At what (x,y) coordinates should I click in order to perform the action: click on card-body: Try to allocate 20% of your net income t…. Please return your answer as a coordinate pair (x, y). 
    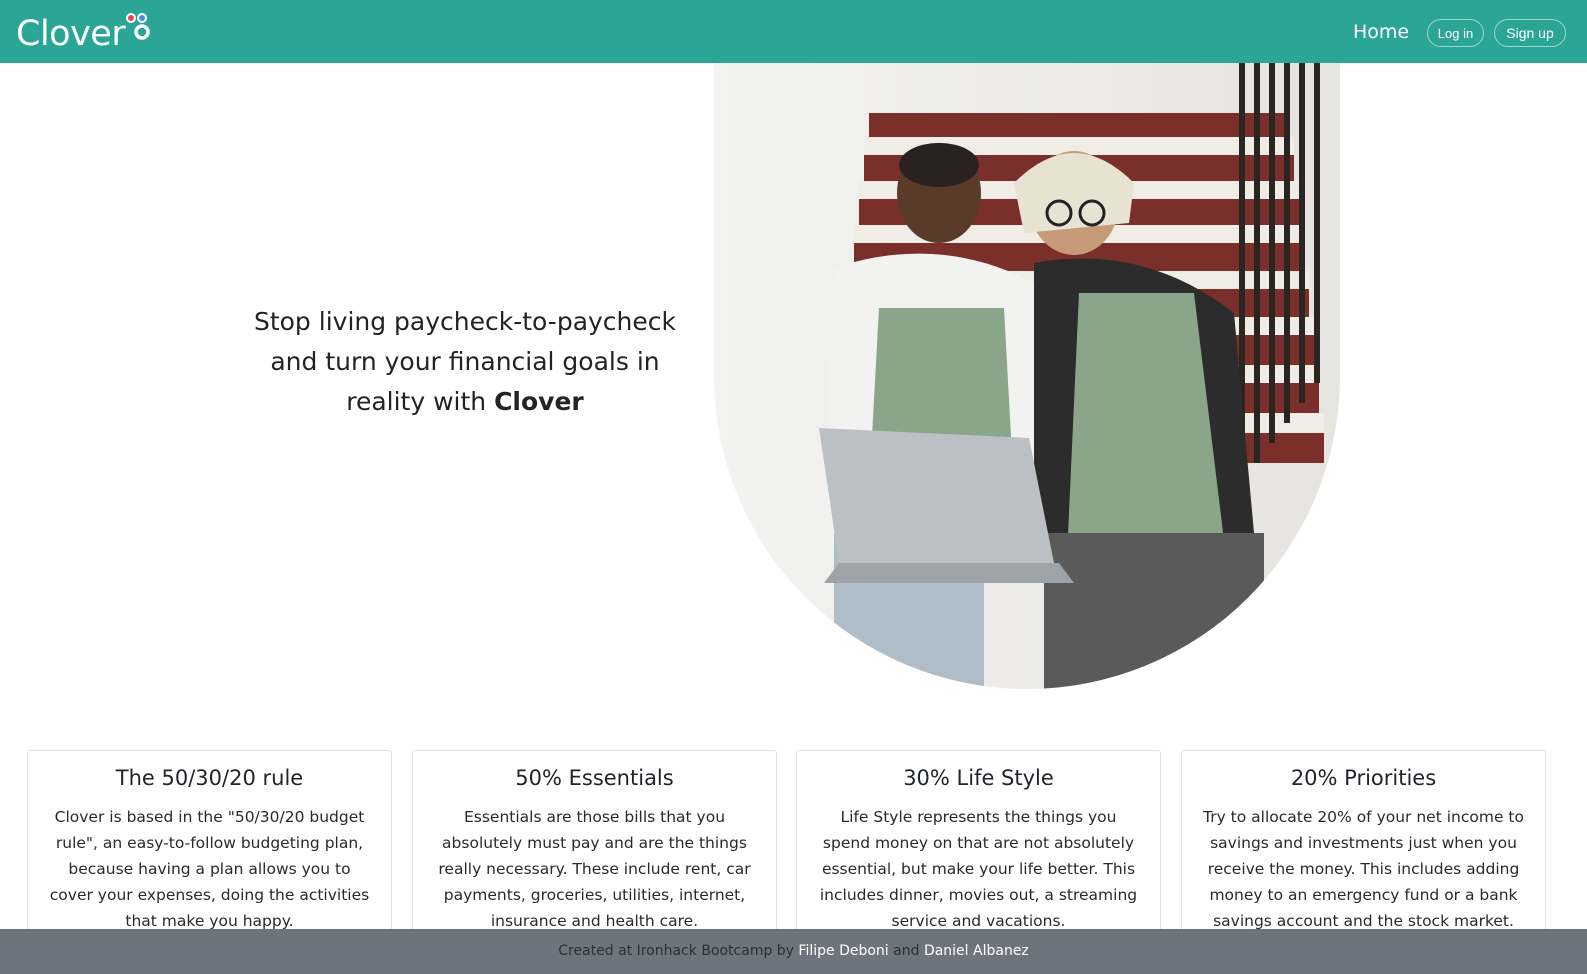
    Looking at the image, I should click on (1363, 869).